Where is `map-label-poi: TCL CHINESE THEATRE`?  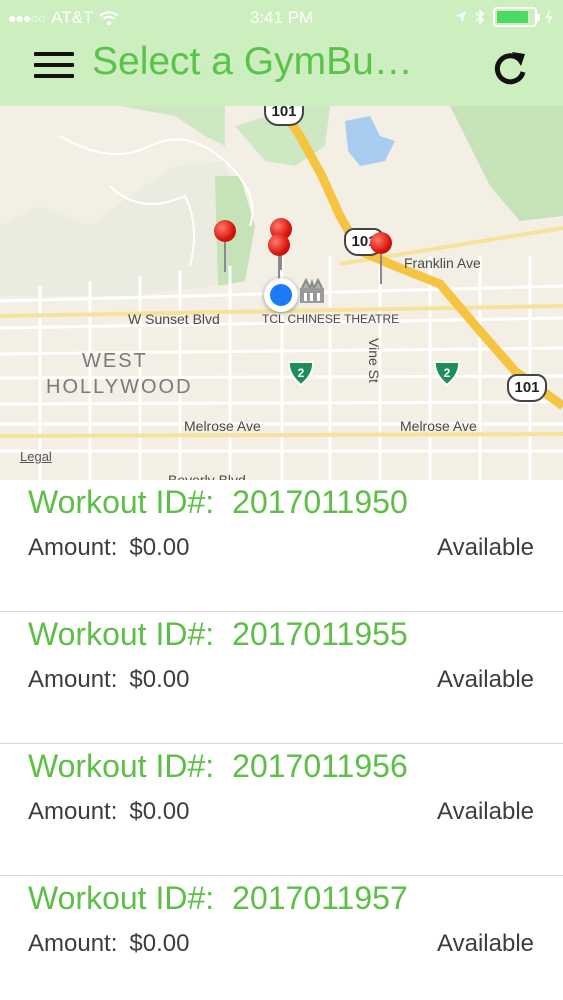
map-label-poi: TCL CHINESE THEATRE is located at coordinates (331, 319).